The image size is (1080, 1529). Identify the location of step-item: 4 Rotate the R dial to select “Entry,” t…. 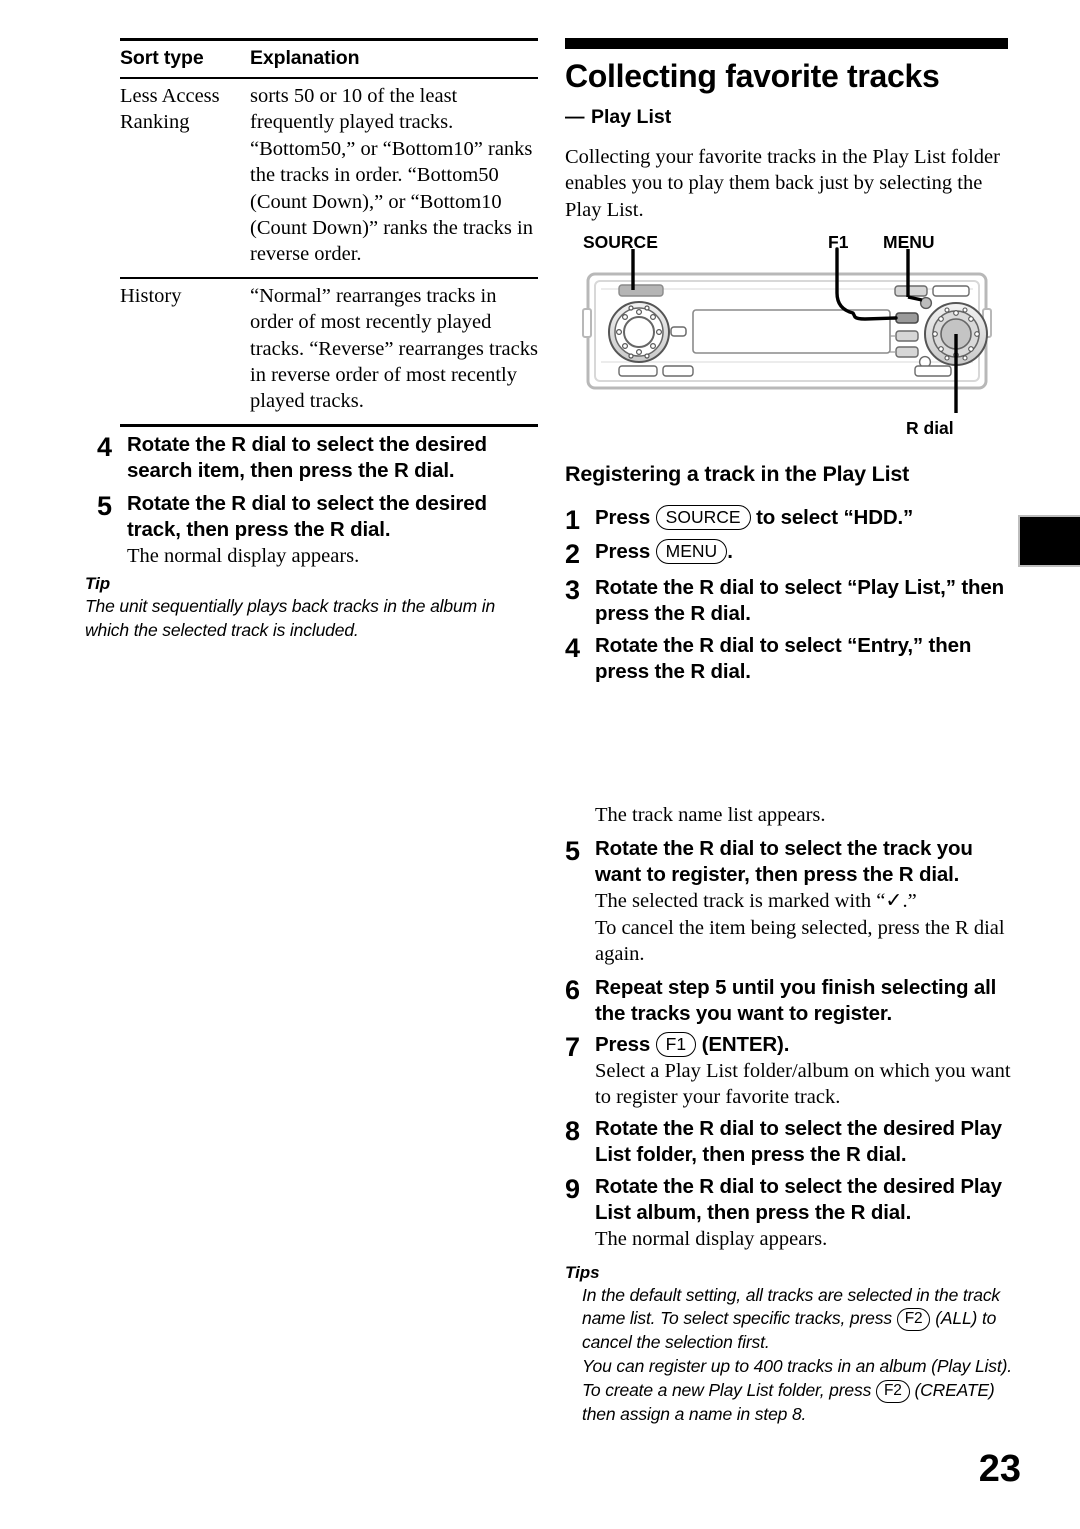
(790, 659).